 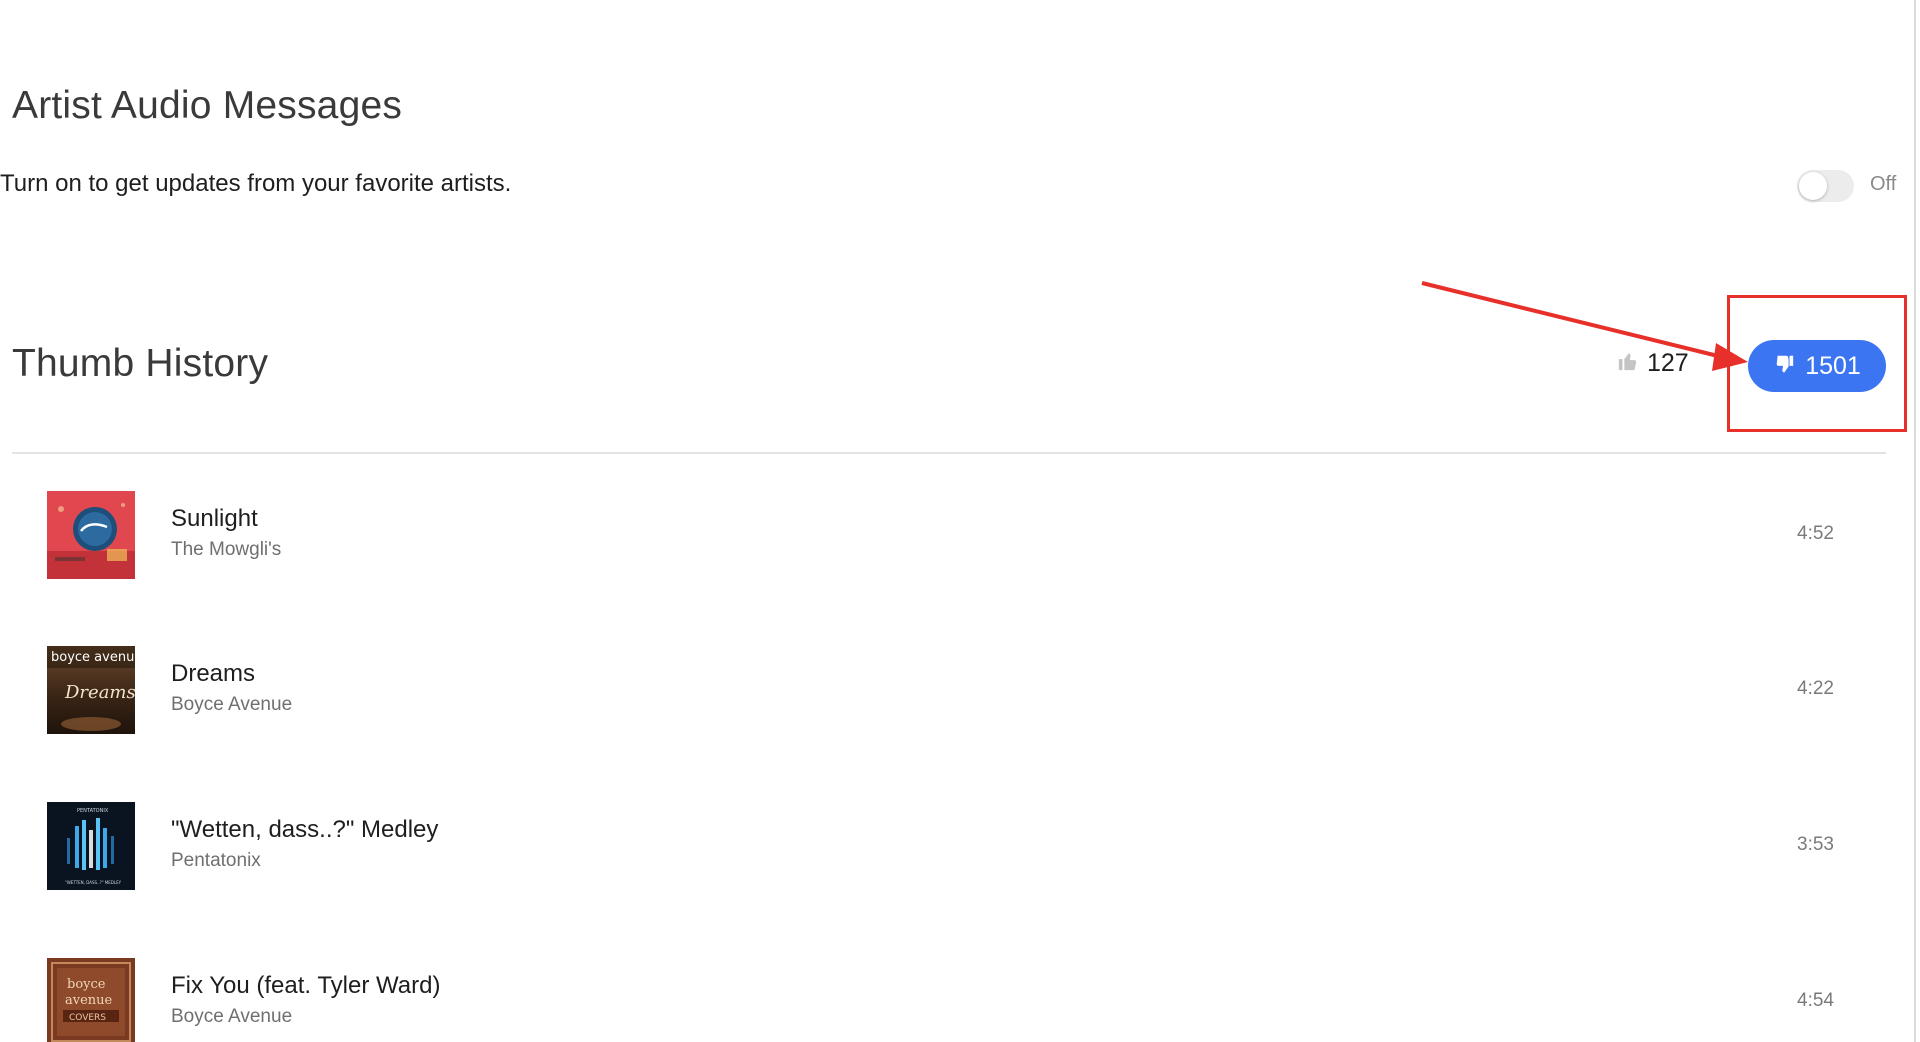 I want to click on thumbs-up-icon, so click(x=1628, y=363).